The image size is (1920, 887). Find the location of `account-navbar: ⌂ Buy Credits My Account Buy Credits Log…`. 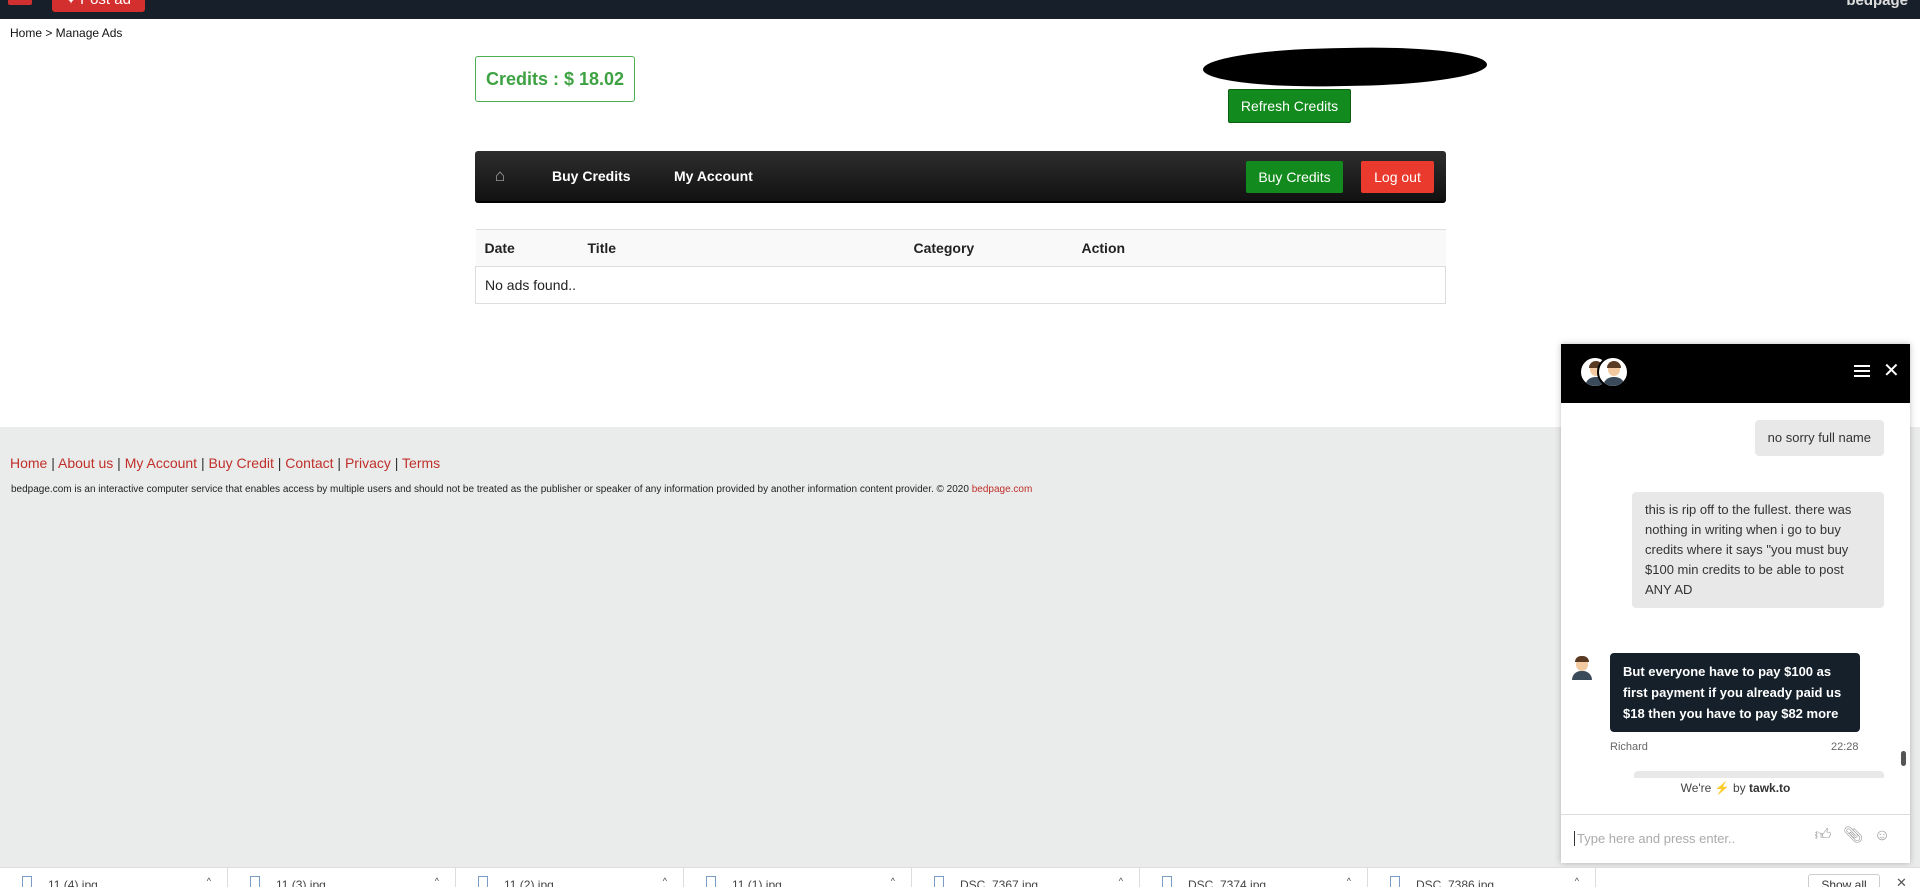

account-navbar: ⌂ Buy Credits My Account Buy Credits Log… is located at coordinates (960, 177).